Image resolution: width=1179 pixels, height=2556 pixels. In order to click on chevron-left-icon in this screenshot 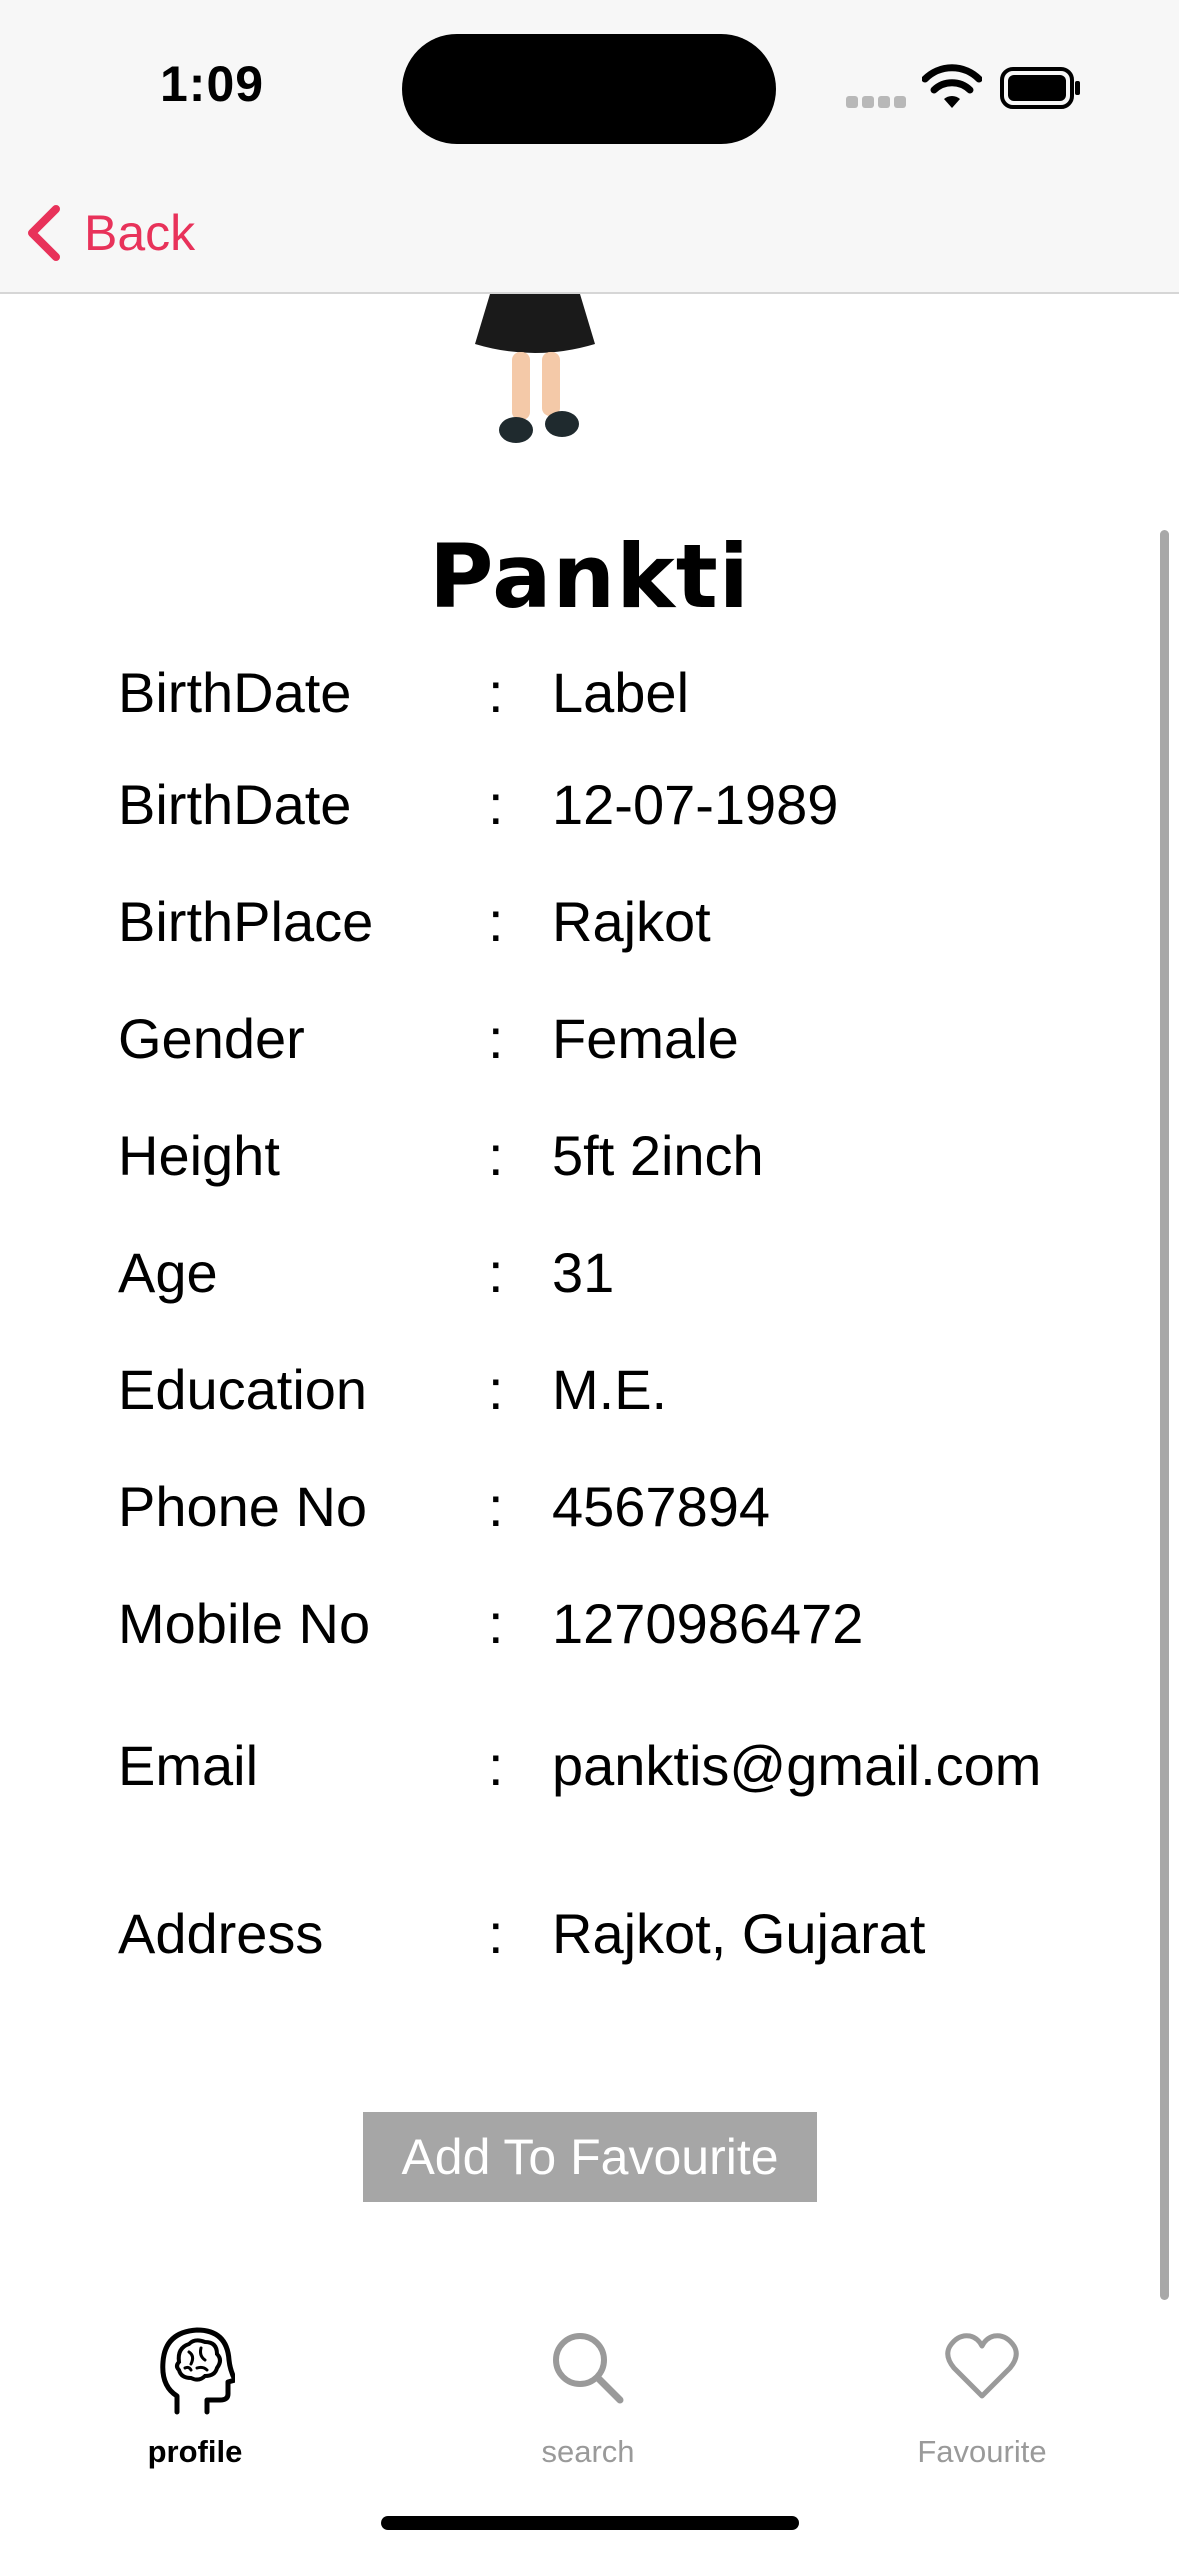, I will do `click(44, 233)`.